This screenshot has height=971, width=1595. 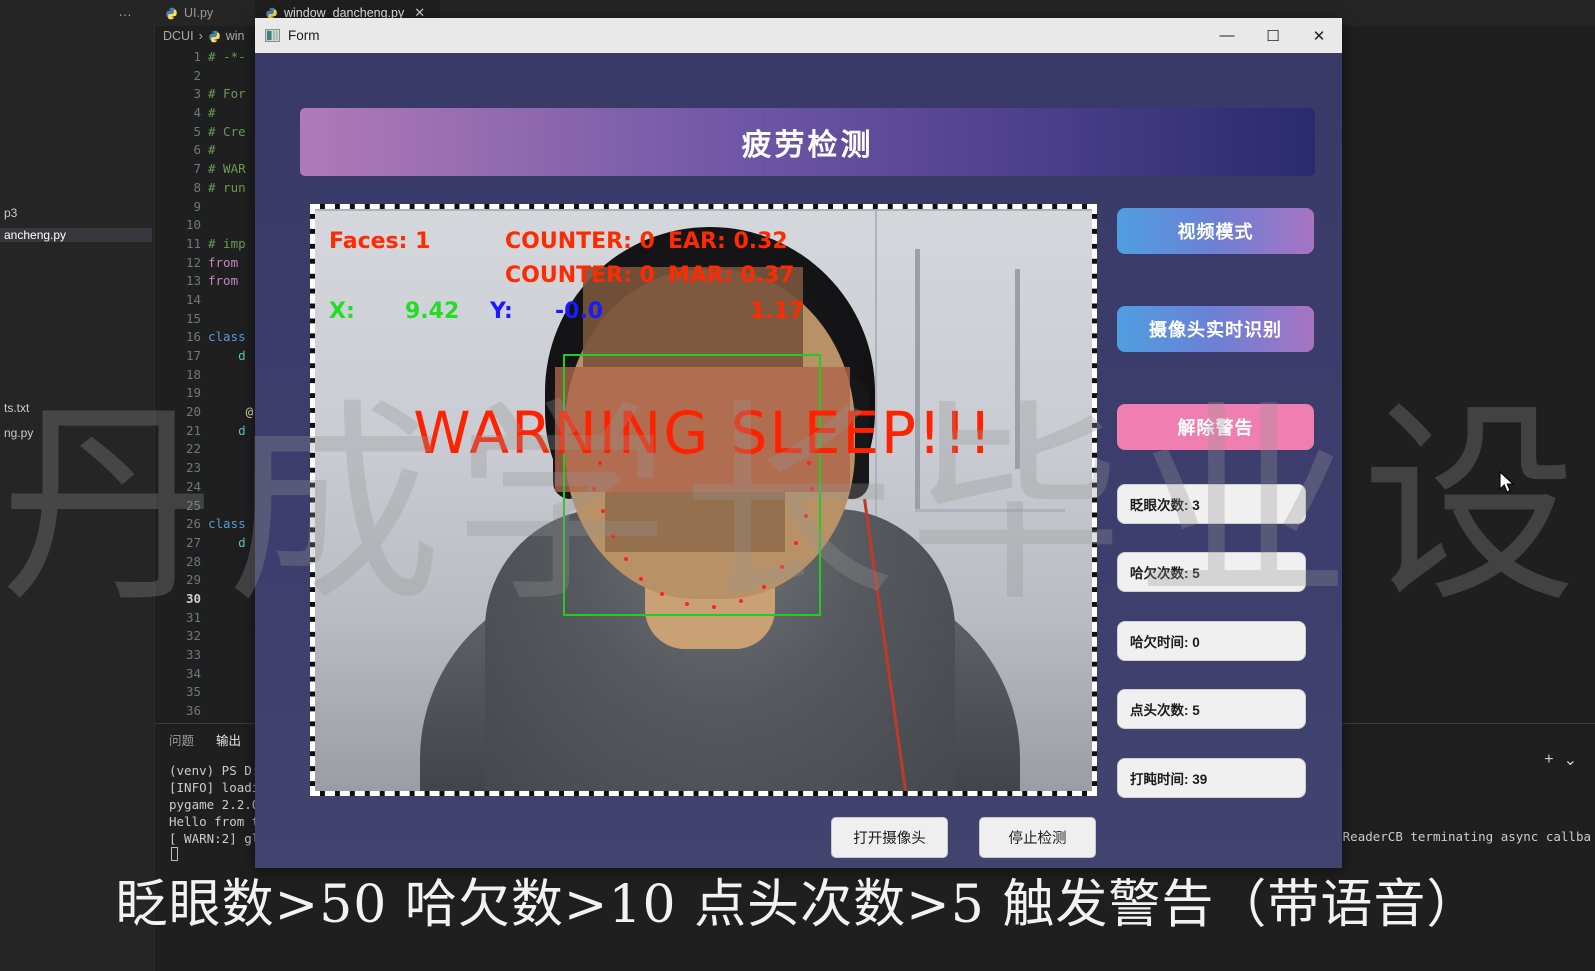 I want to click on overlay-eye-counter: COUNTER: 0, so click(x=580, y=241).